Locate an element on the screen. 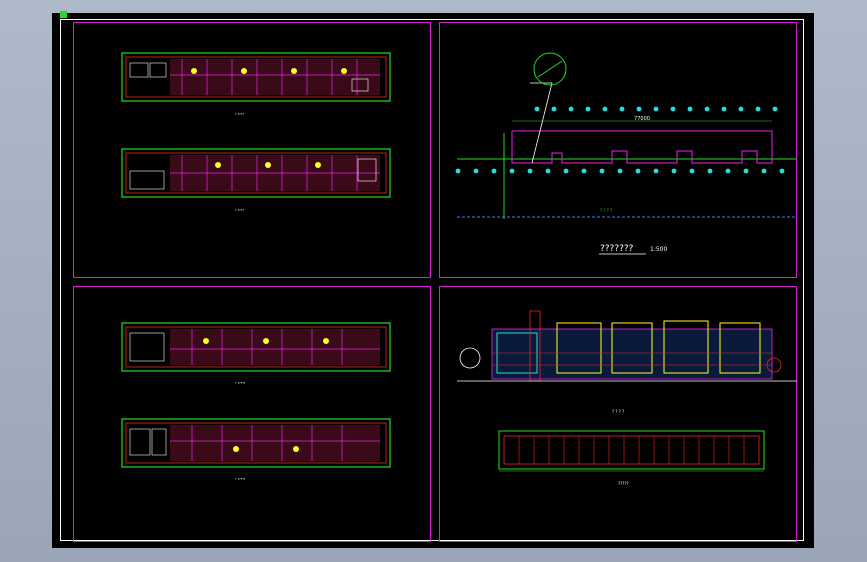  site-plan-scale: 1:500 is located at coordinates (658, 249).